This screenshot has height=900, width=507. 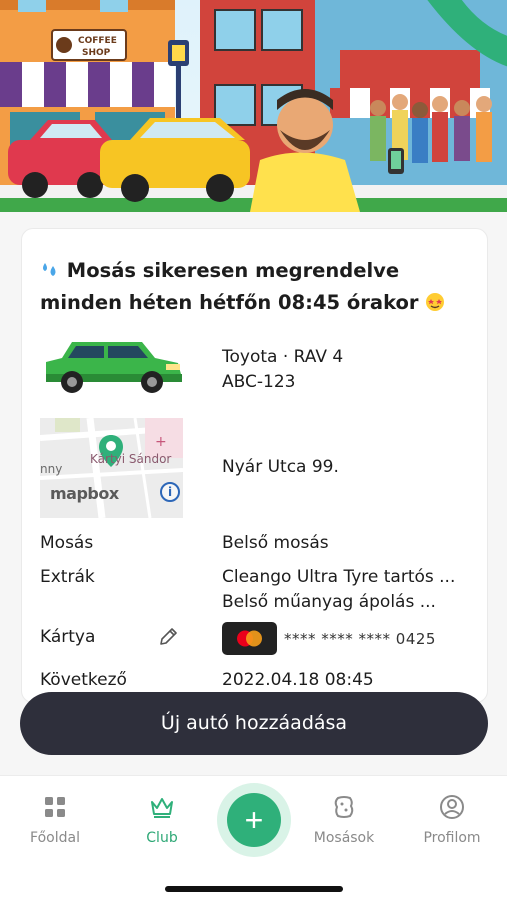 What do you see at coordinates (114, 367) in the screenshot?
I see `car-illustration` at bounding box center [114, 367].